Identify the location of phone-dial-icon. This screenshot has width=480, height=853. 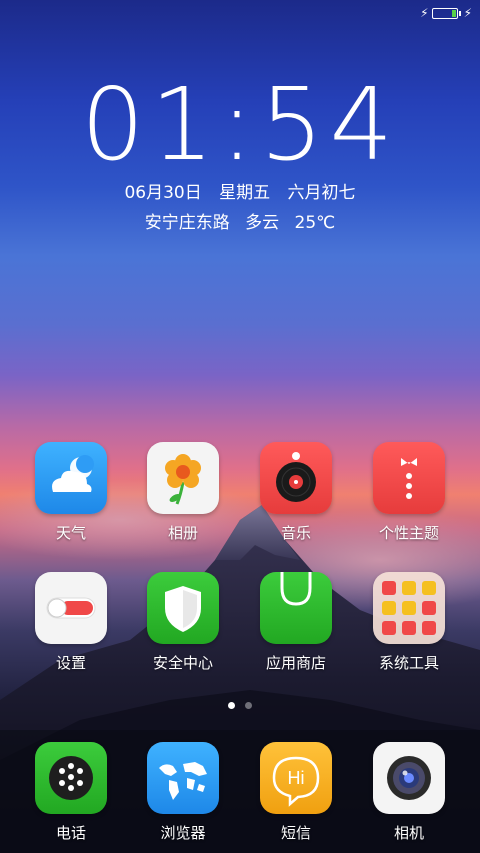
(71, 778).